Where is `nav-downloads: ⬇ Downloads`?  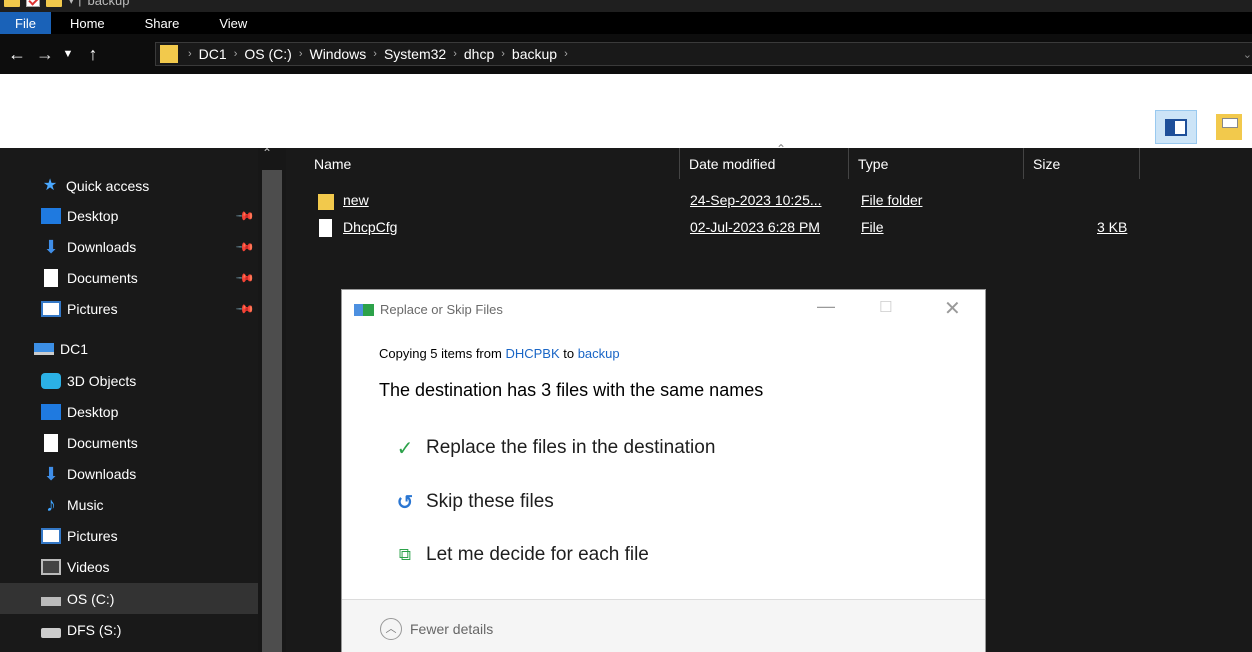 nav-downloads: ⬇ Downloads is located at coordinates (129, 473).